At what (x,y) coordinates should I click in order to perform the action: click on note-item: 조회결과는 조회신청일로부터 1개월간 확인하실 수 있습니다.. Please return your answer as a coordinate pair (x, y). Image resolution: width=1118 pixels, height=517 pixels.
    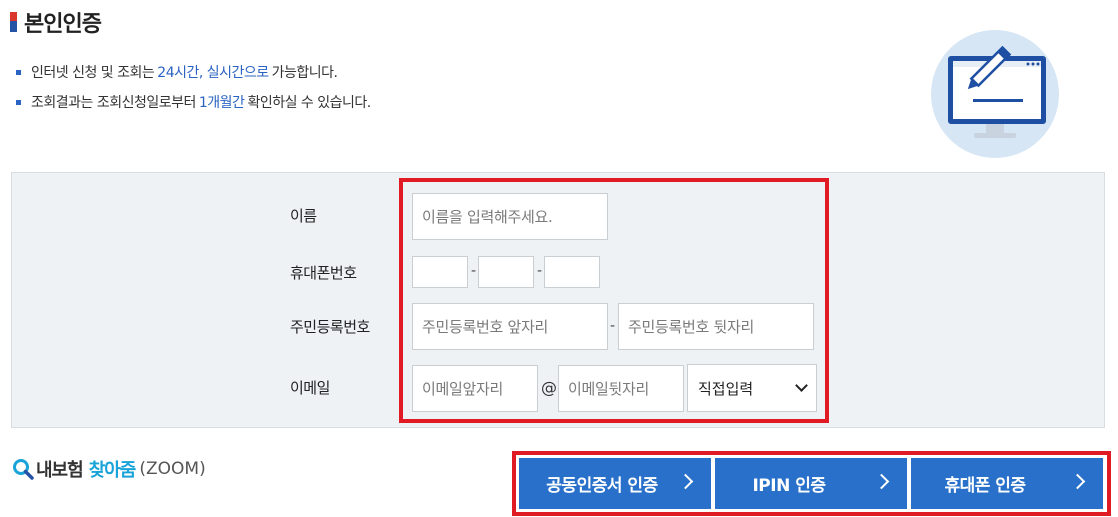
    Looking at the image, I should click on (193, 102).